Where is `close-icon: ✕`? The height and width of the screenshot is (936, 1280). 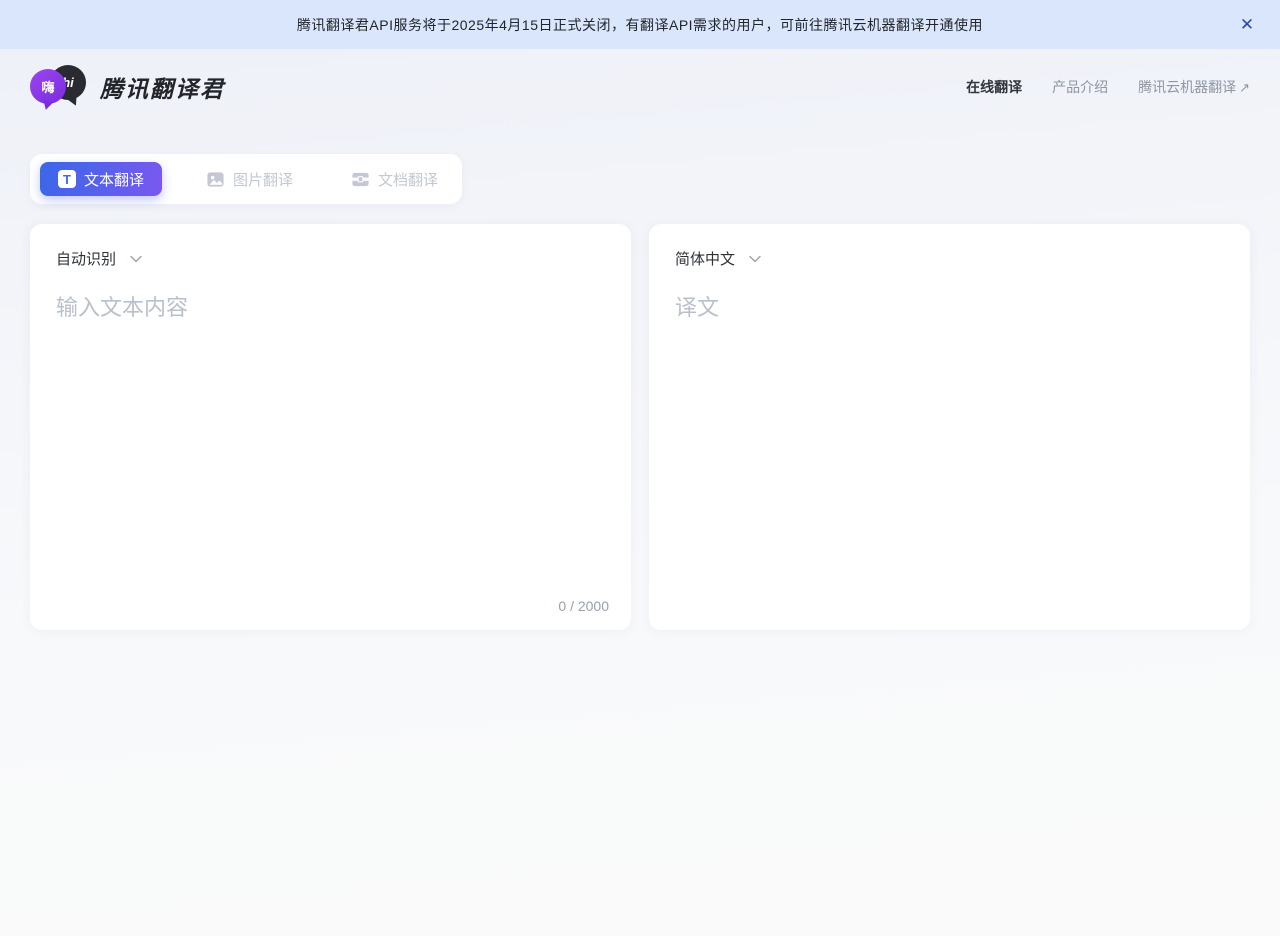
close-icon: ✕ is located at coordinates (1247, 25).